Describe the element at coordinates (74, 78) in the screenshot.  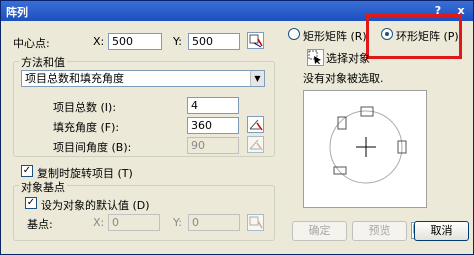
I see `method-select-value: 项目总数和填充角度` at that location.